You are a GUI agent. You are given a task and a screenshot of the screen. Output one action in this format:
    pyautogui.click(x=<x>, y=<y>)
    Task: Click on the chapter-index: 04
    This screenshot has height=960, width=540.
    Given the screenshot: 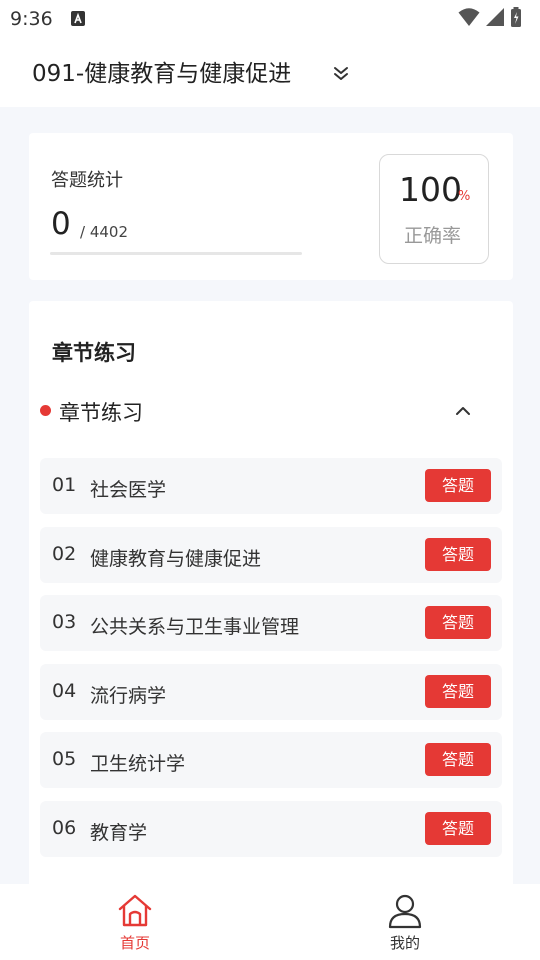 What is the action you would take?
    pyautogui.click(x=64, y=690)
    